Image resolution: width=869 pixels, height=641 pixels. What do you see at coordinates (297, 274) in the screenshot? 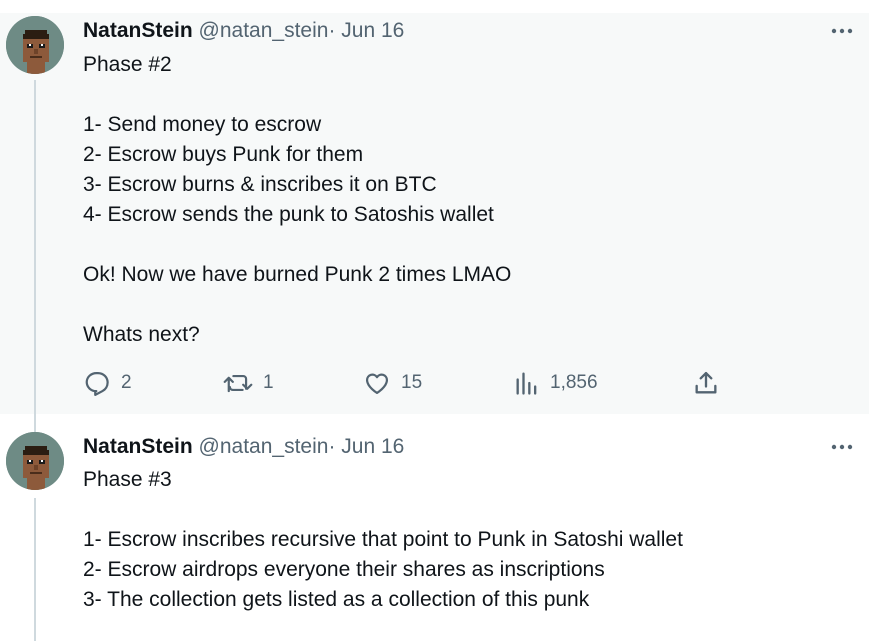
I see `tweet-line: Ok! Now we have burned Punk 2 times LMAO` at bounding box center [297, 274].